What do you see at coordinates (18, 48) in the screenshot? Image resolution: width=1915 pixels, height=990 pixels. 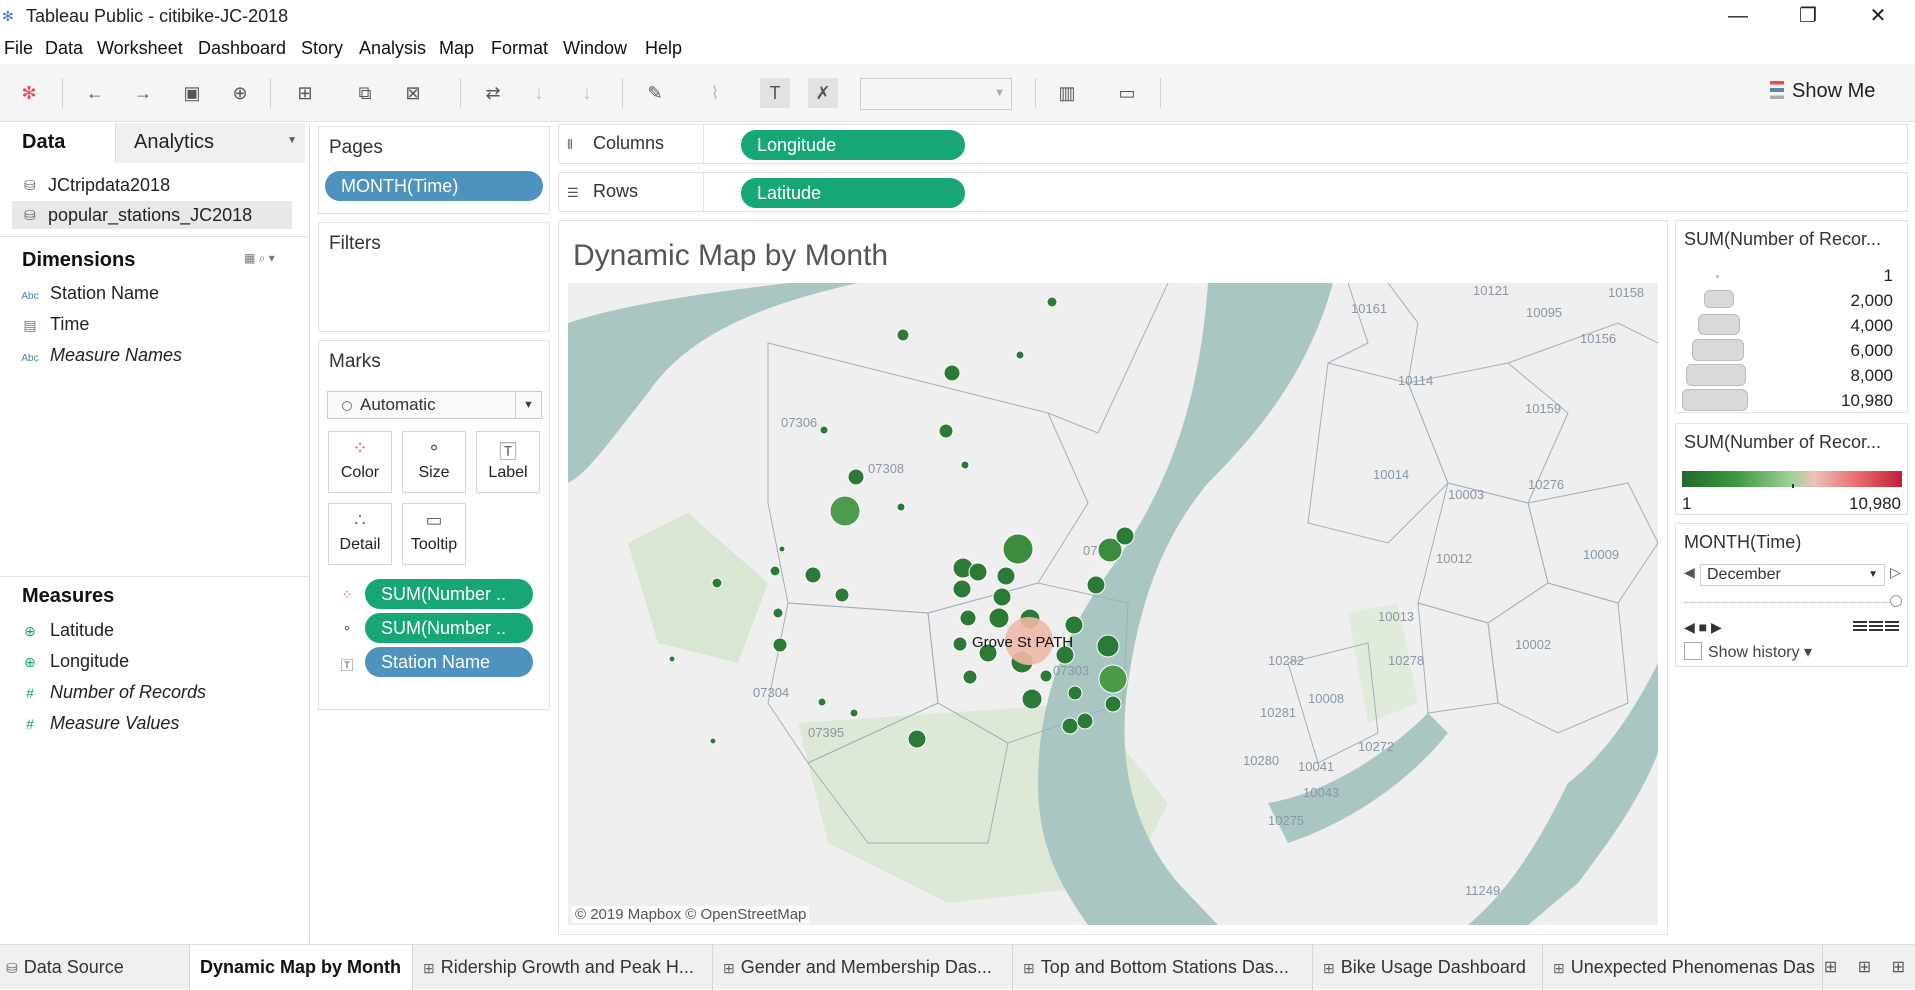 I see `menu-file: File` at bounding box center [18, 48].